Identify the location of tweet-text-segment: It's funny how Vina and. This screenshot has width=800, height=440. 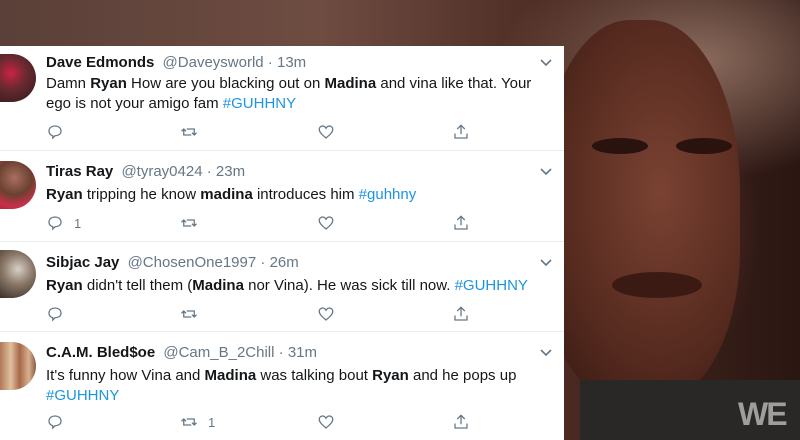
(125, 375).